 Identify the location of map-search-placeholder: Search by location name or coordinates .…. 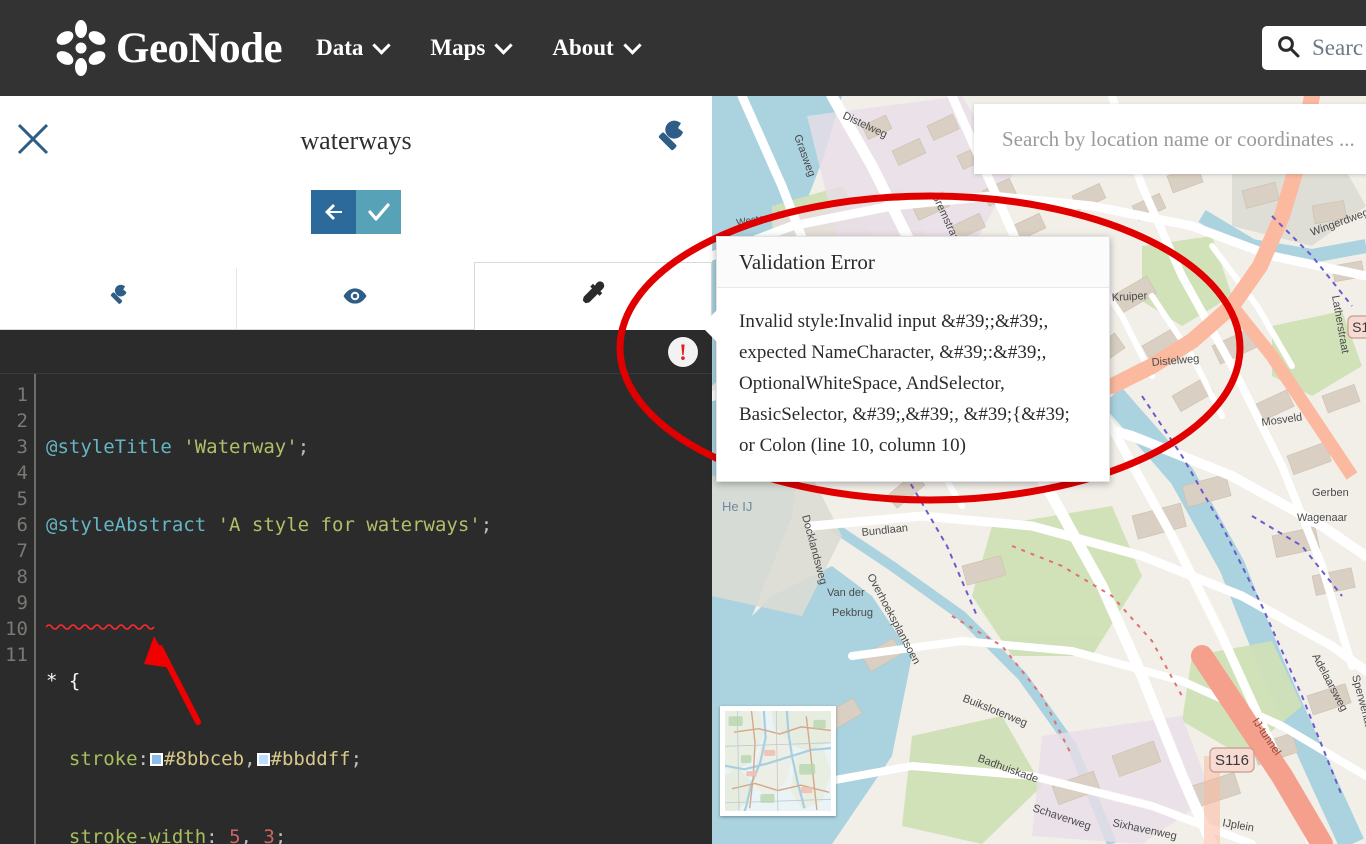
(1178, 138).